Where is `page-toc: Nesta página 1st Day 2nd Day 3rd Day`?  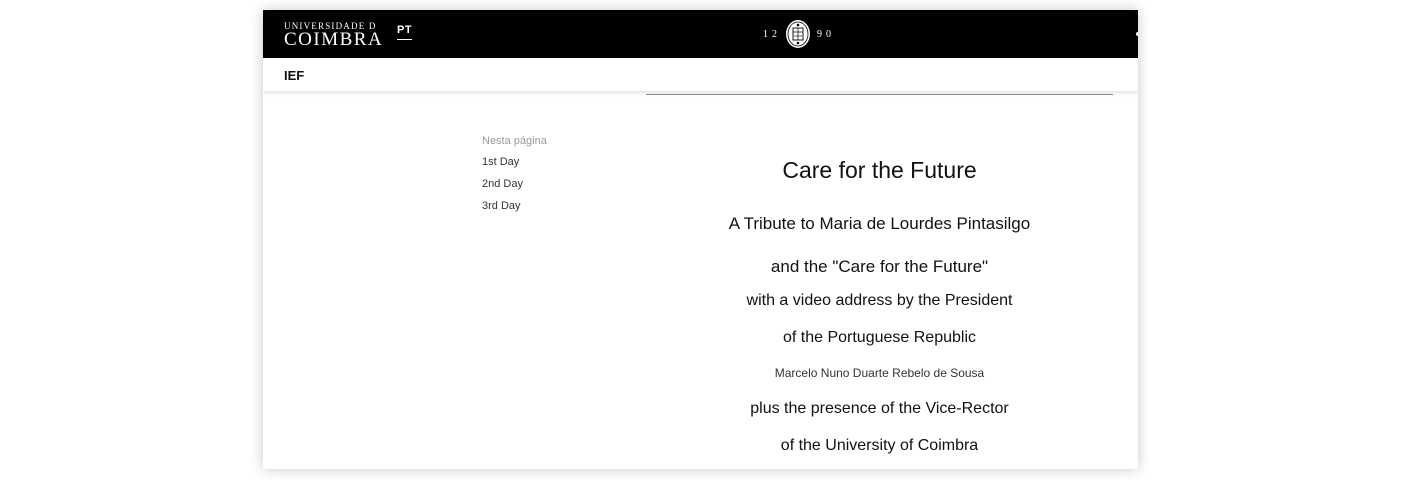 page-toc: Nesta página 1st Day 2nd Day 3rd Day is located at coordinates (514, 177).